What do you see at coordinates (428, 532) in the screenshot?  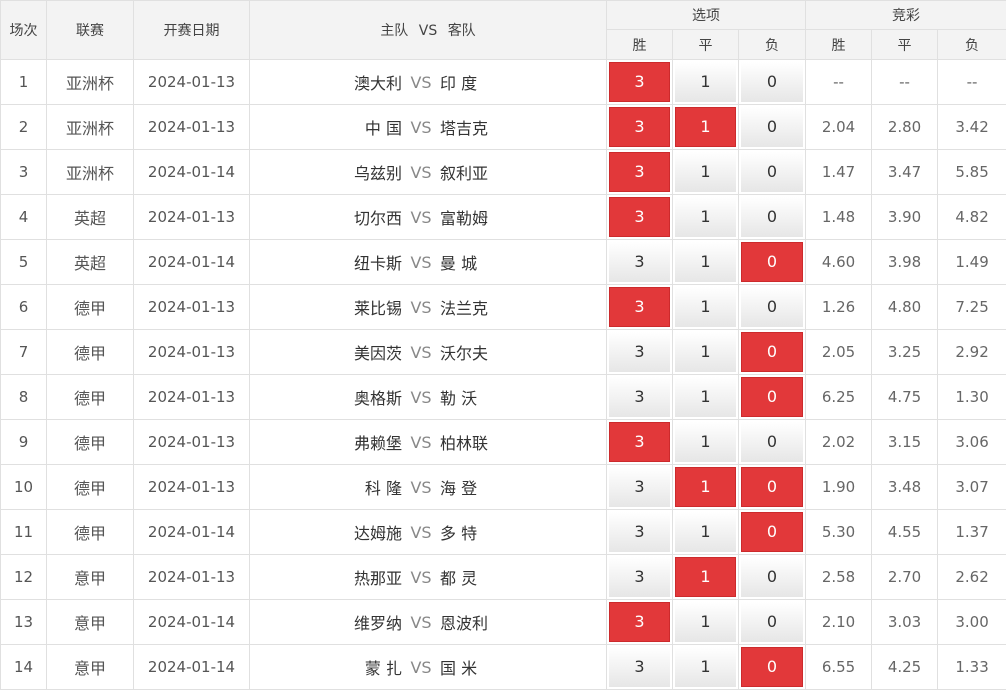 I see `match-teams: 达姆施VS多 特` at bounding box center [428, 532].